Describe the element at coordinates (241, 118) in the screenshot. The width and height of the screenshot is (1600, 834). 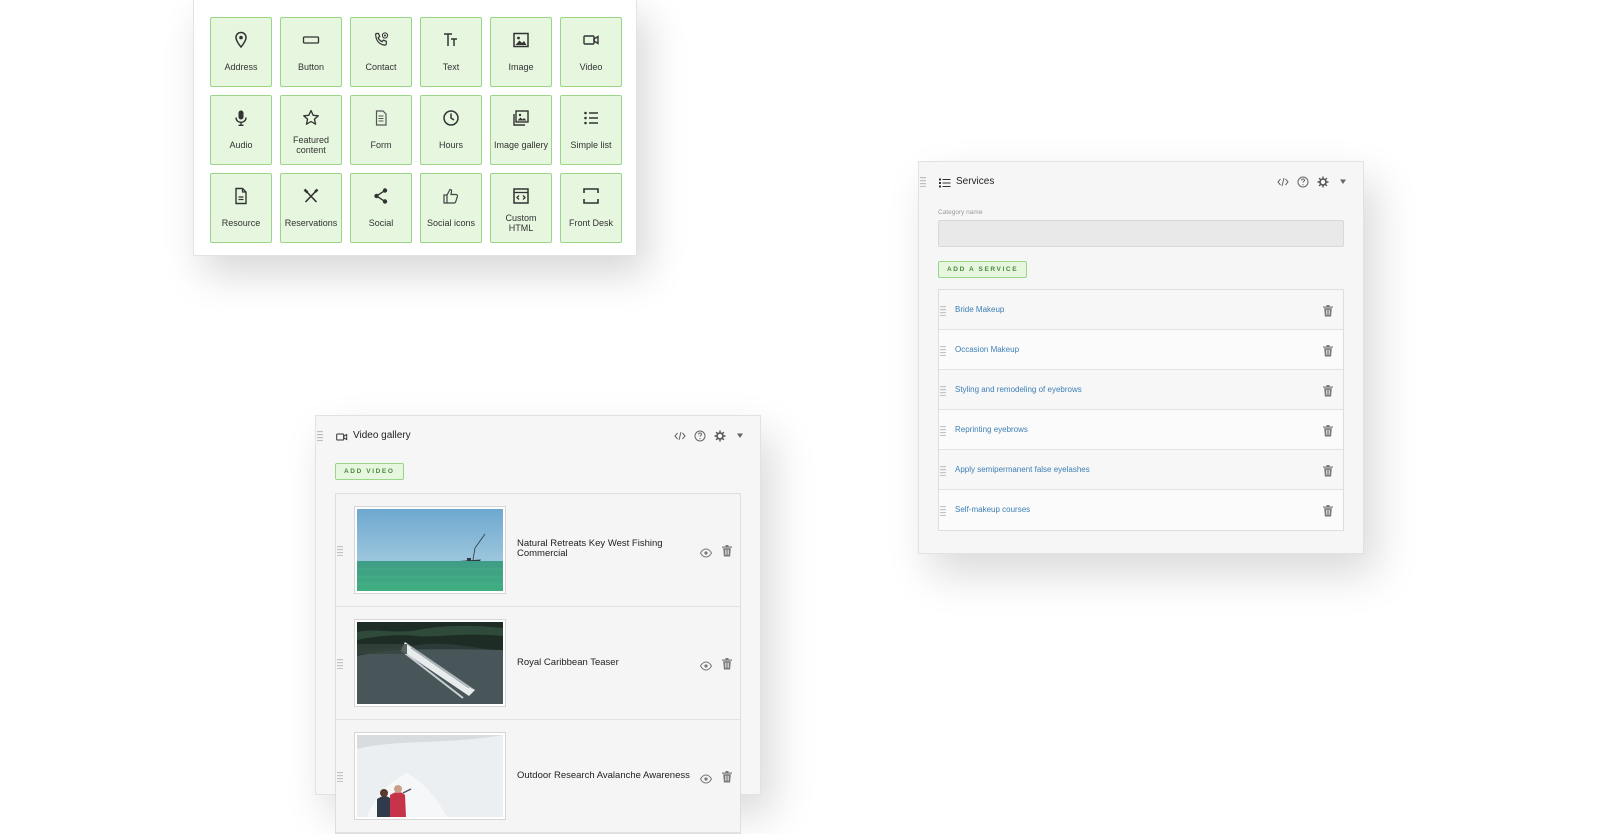
I see `microphone-icon` at that location.